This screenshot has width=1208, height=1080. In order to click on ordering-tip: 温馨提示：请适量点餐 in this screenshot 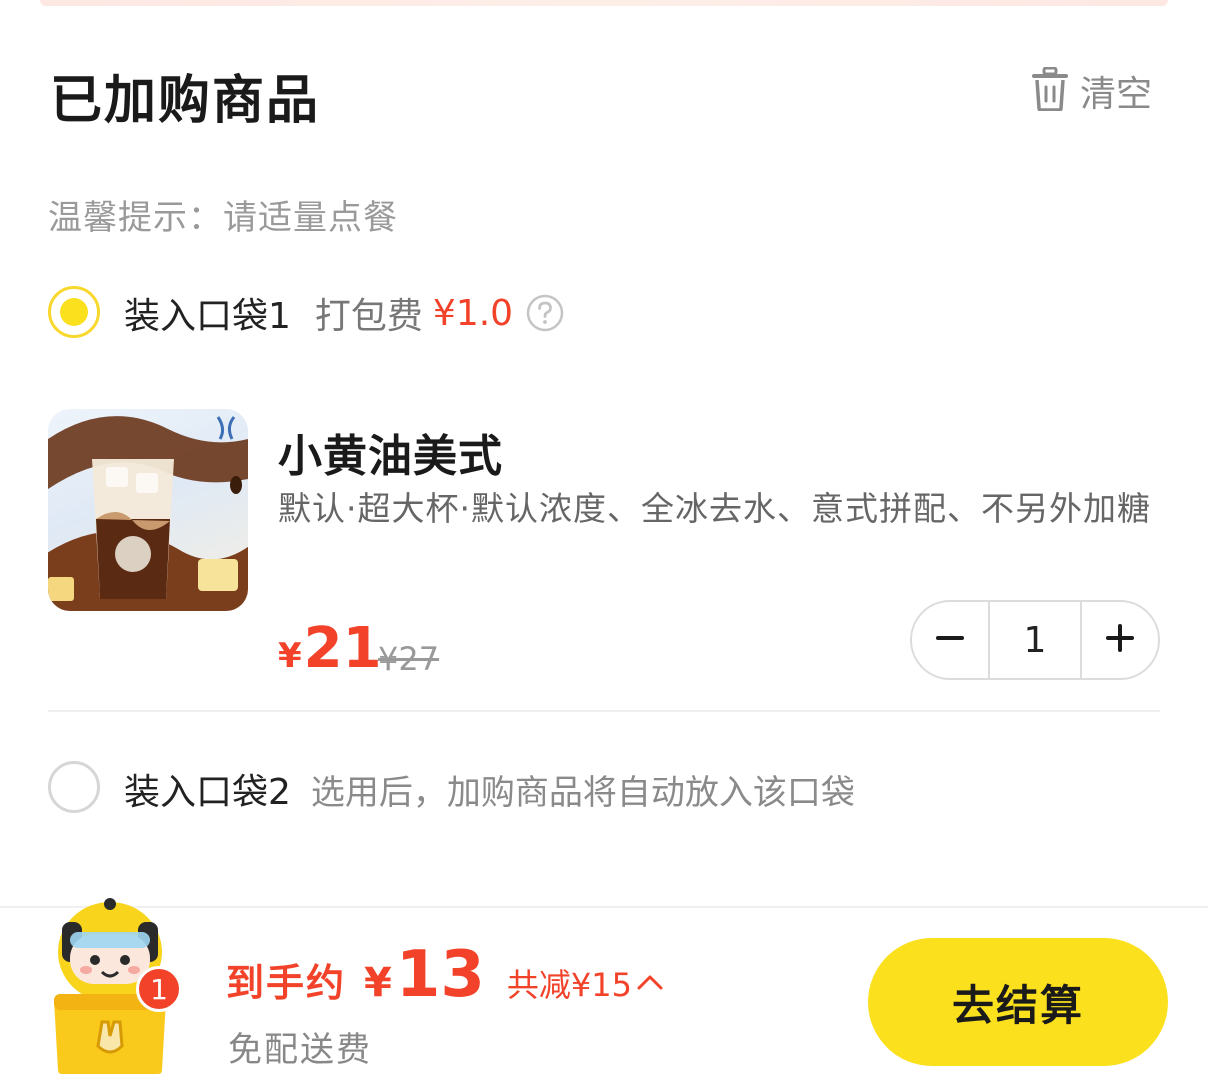, I will do `click(223, 218)`.